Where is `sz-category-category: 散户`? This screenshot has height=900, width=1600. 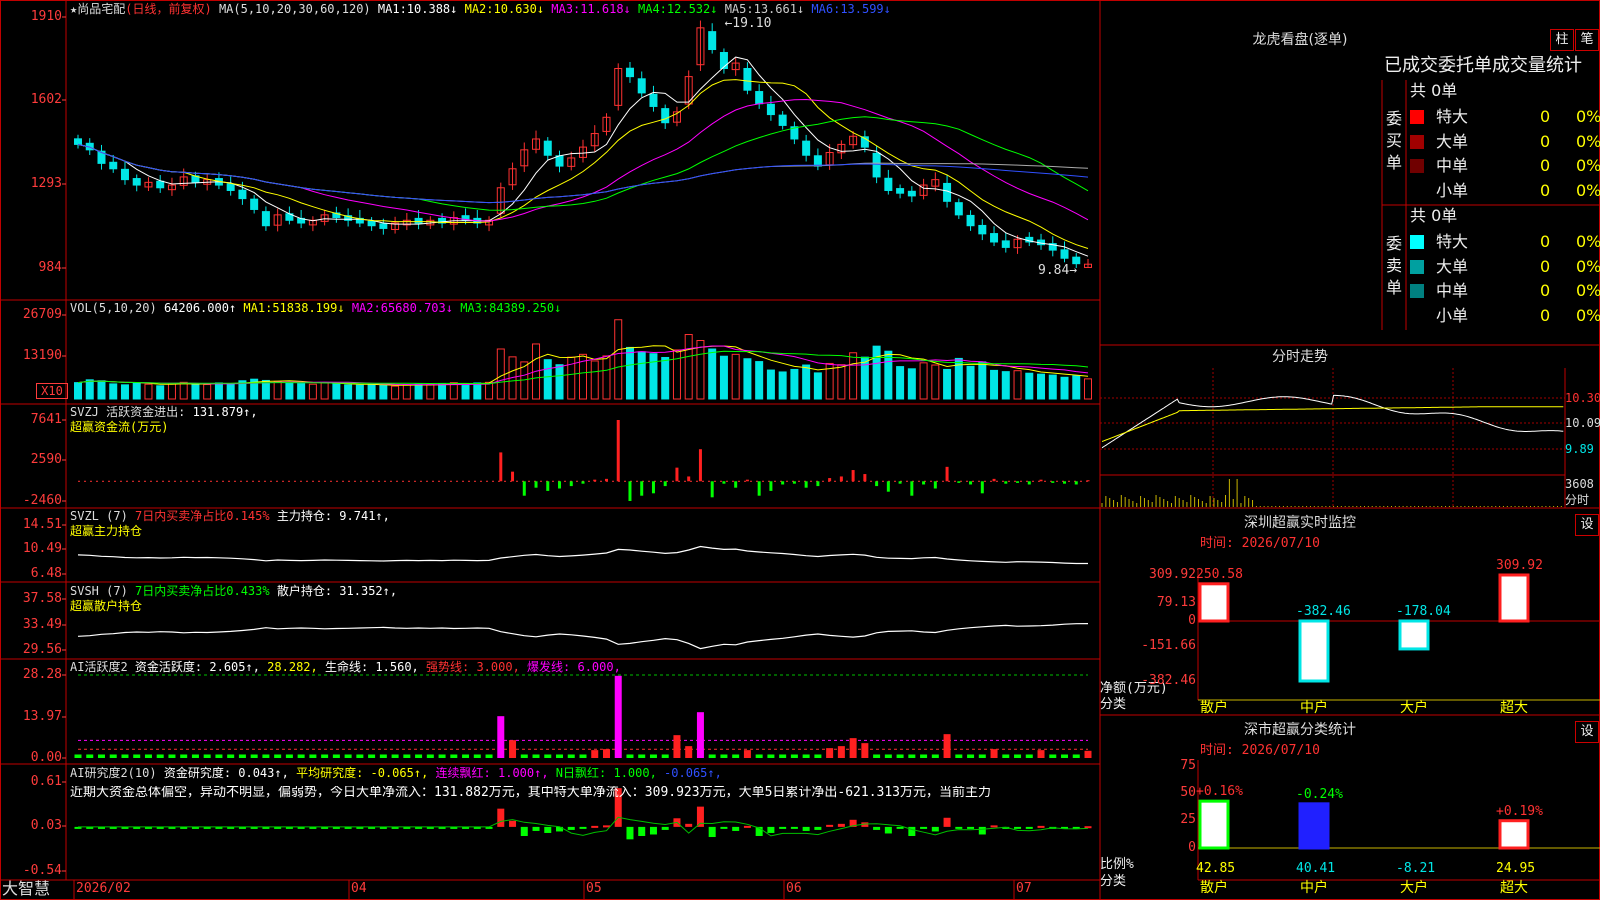
sz-category-category: 散户 is located at coordinates (1214, 888).